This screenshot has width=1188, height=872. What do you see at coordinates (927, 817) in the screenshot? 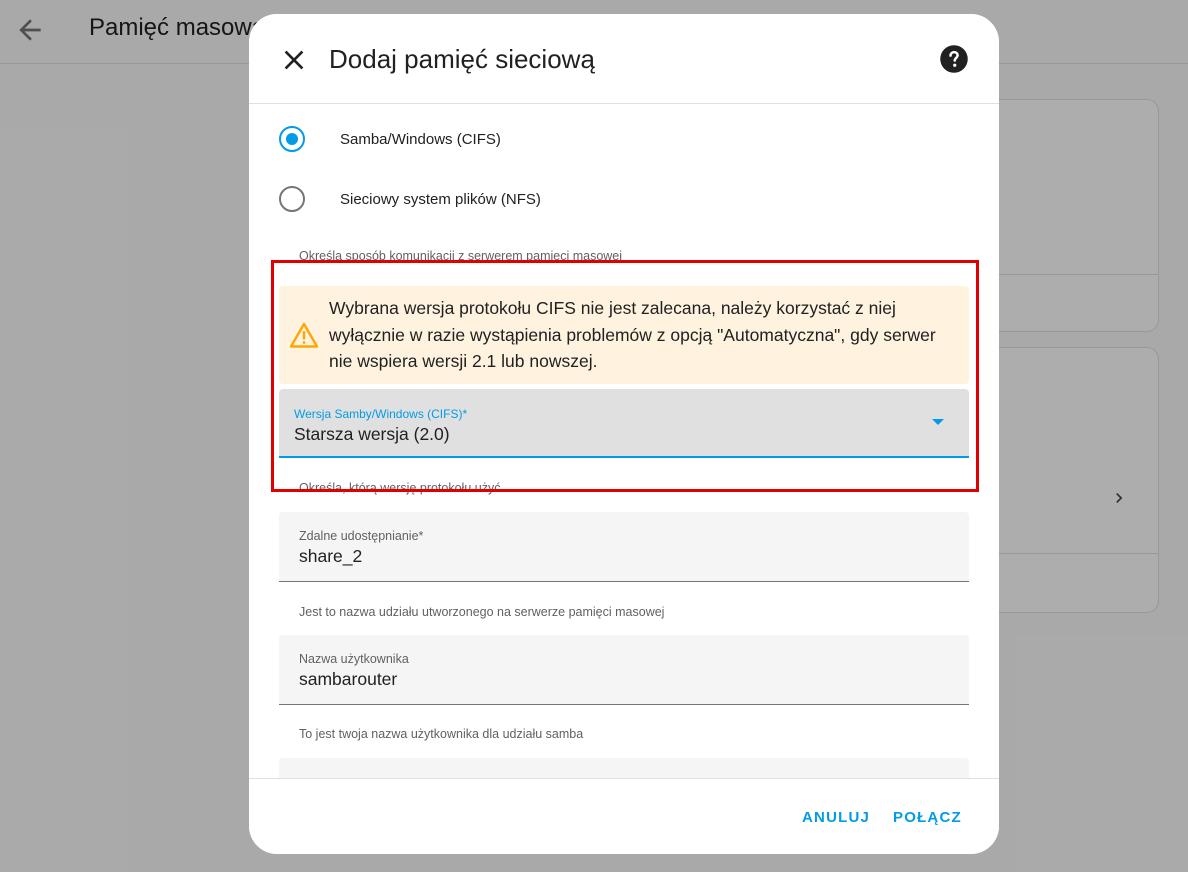
I see `connect-button: POŁĄCZ` at bounding box center [927, 817].